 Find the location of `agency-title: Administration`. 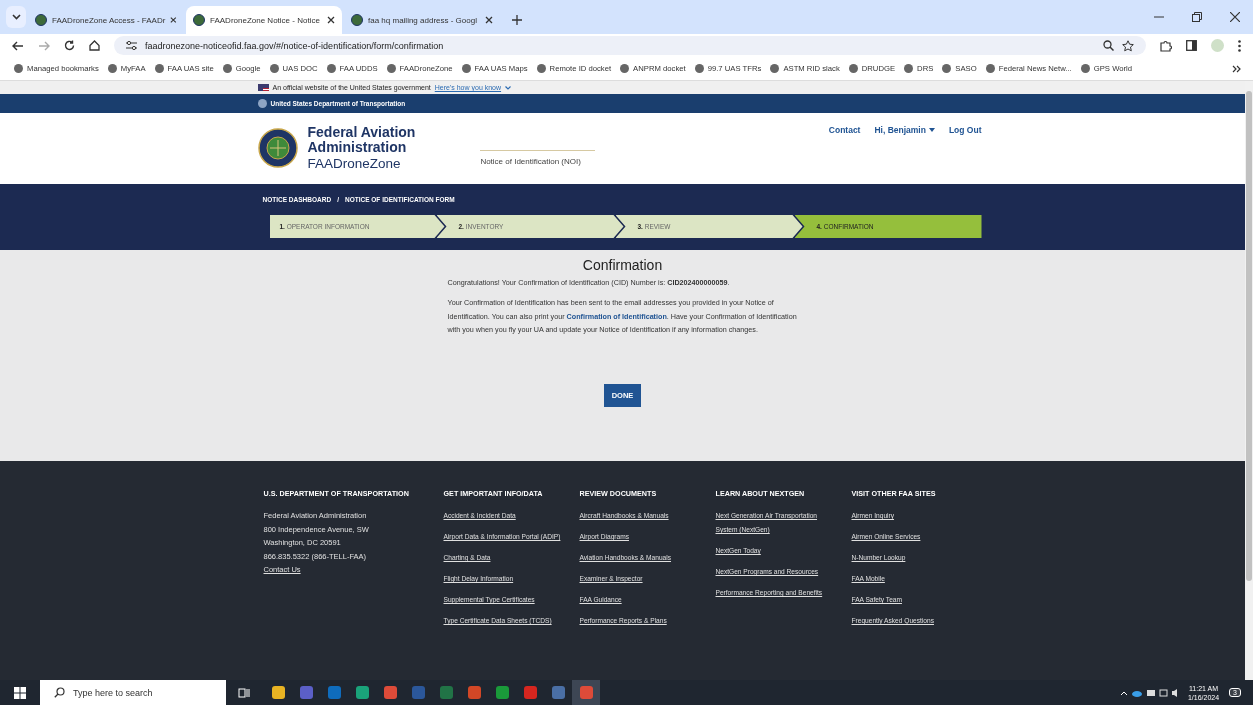

agency-title: Administration is located at coordinates (357, 147).